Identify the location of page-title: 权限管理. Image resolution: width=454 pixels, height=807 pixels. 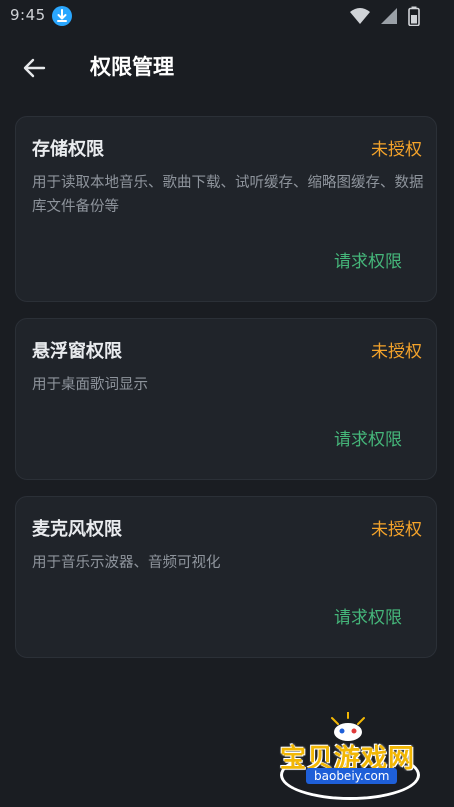
(132, 67).